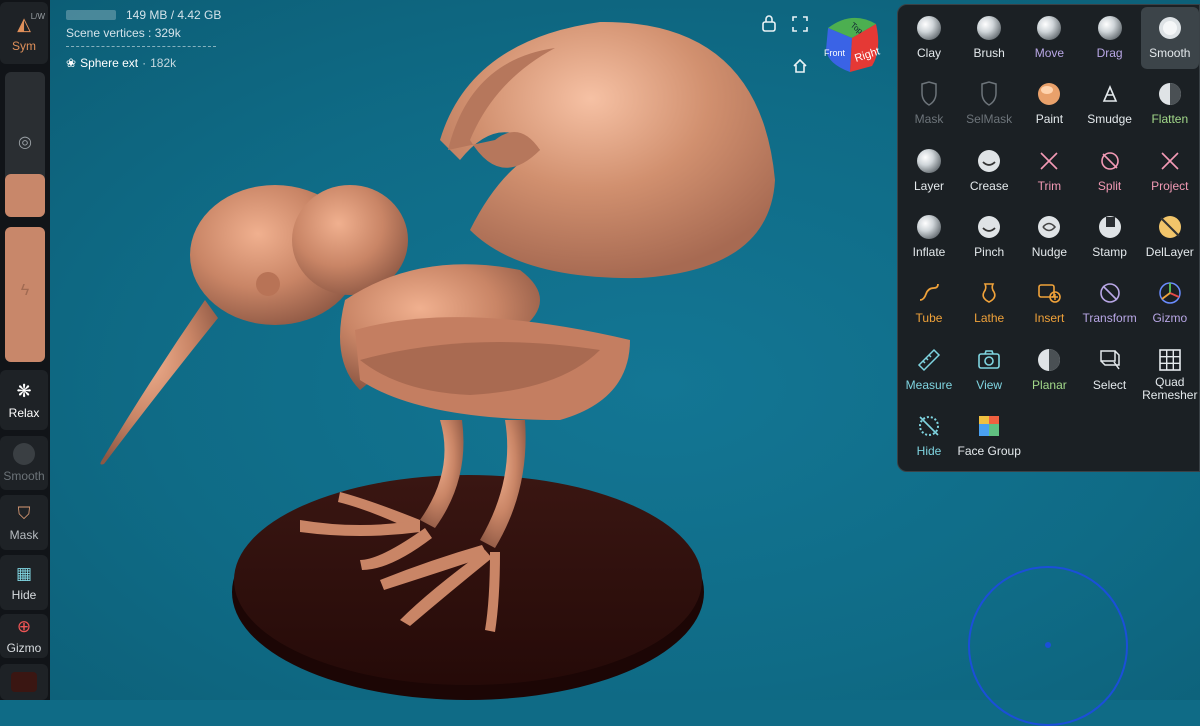 Image resolution: width=1200 pixels, height=726 pixels. Describe the element at coordinates (989, 318) in the screenshot. I see `tool-label: Lathe` at that location.